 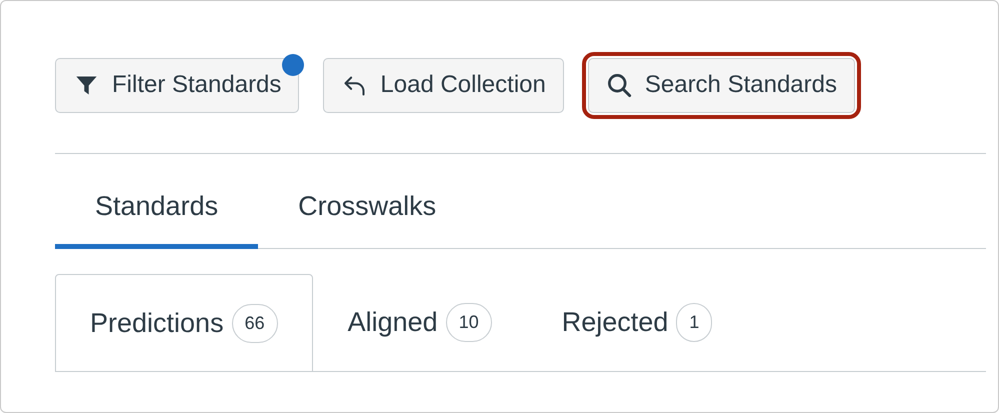 I want to click on filter-button: Filter Standards, so click(x=177, y=85).